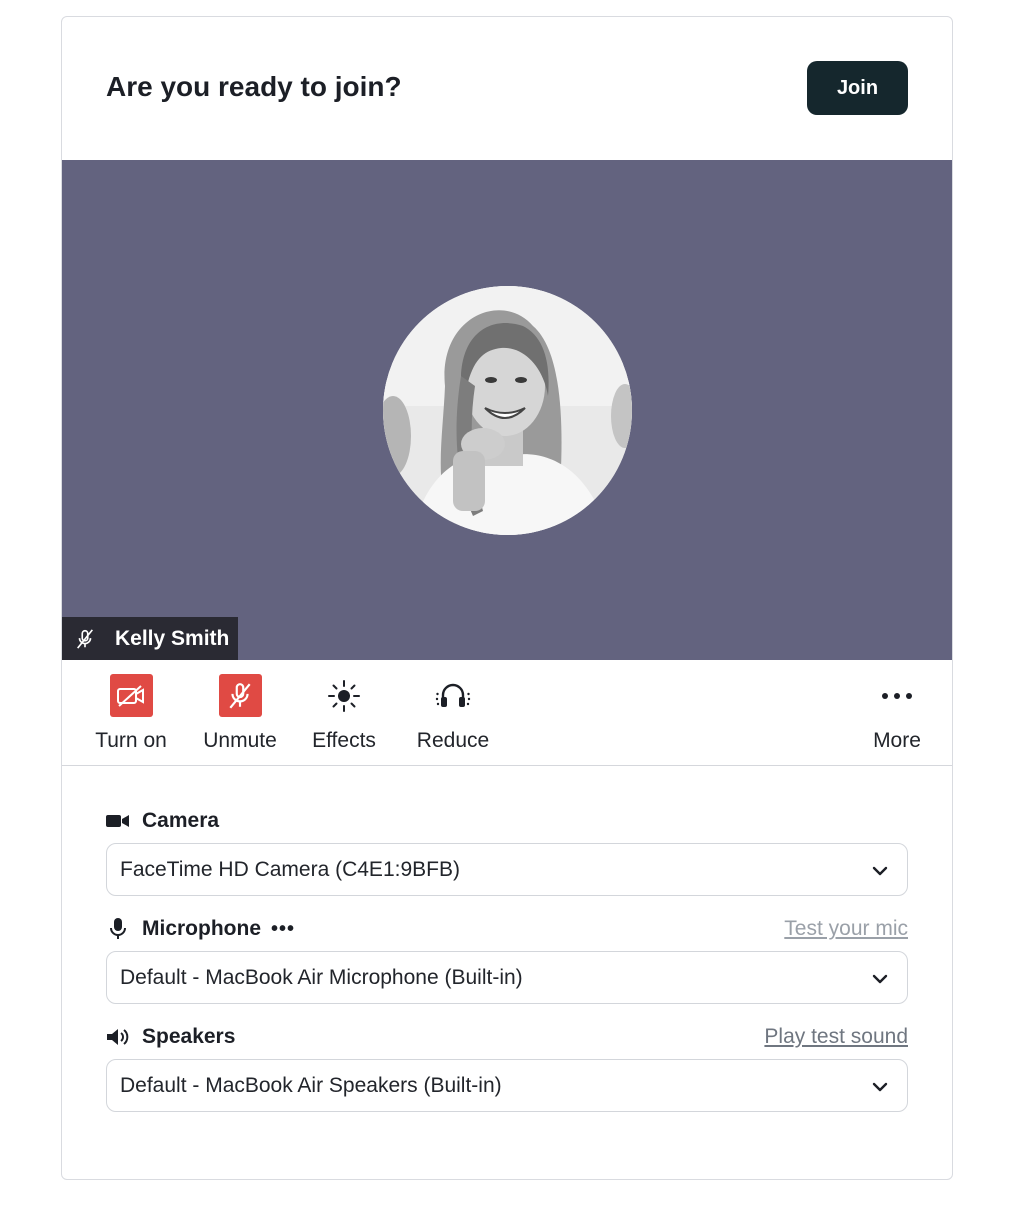 The height and width of the screenshot is (1210, 1020). What do you see at coordinates (453, 695) in the screenshot?
I see `headphones-icon` at bounding box center [453, 695].